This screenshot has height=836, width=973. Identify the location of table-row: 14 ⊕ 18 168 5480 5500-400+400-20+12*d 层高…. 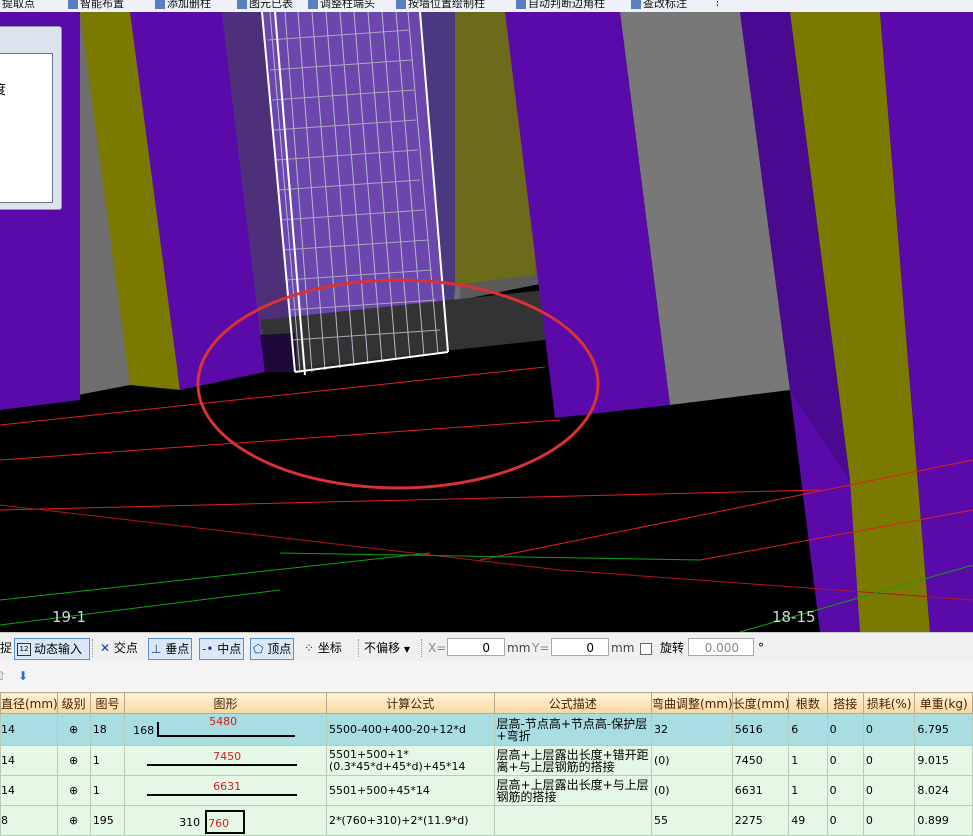
(486, 729).